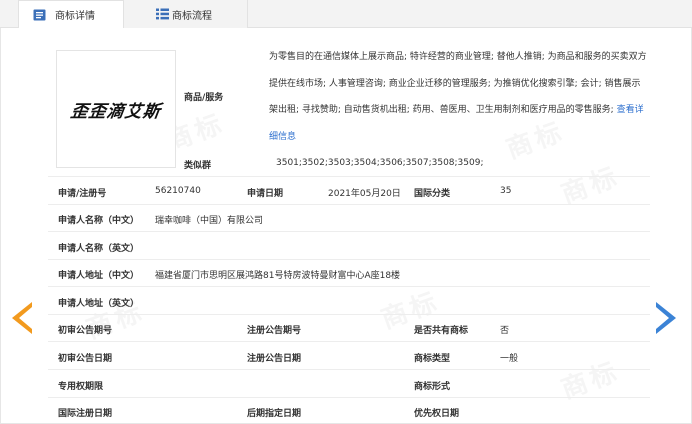 This screenshot has width=692, height=424. What do you see at coordinates (209, 221) in the screenshot?
I see `applicant-cn-value: 瑞幸咖啡（中国）有限公司` at bounding box center [209, 221].